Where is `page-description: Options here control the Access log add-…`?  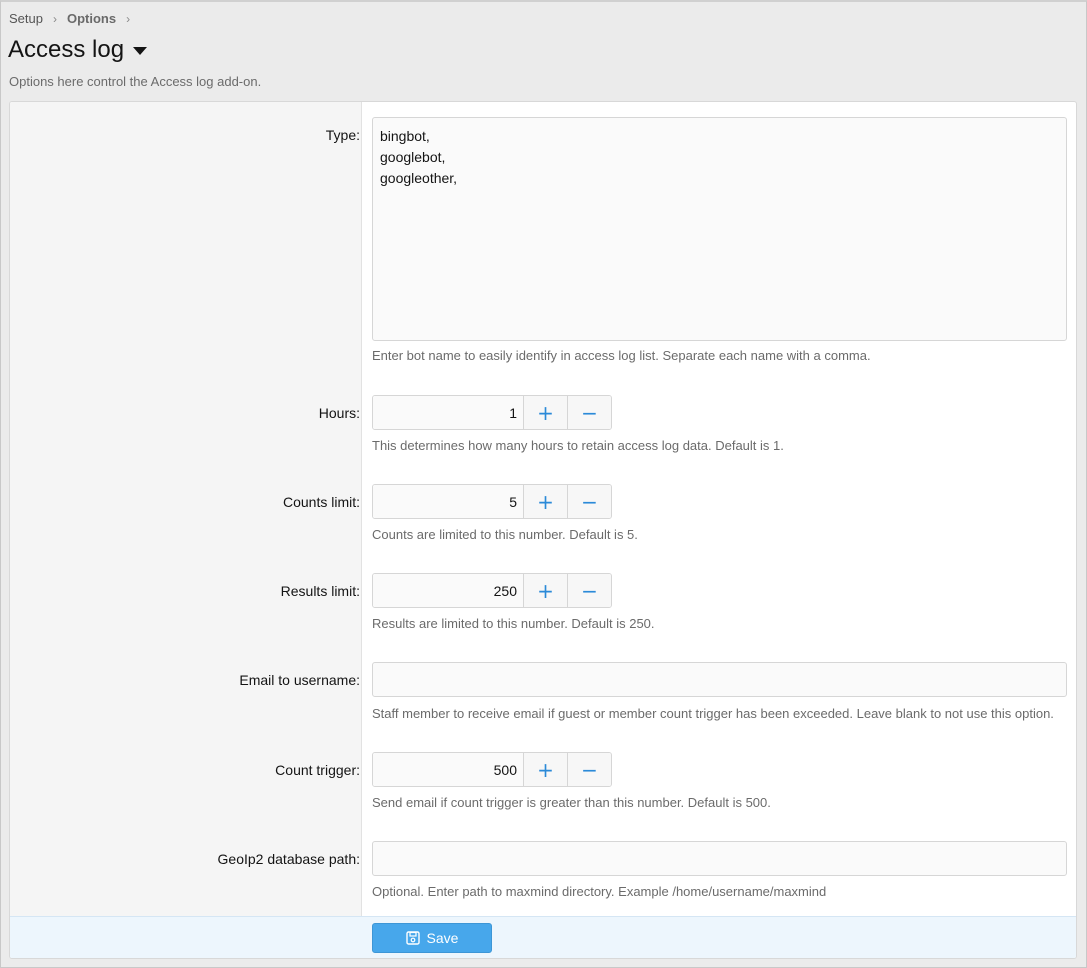
page-description: Options here control the Access log add-… is located at coordinates (135, 81).